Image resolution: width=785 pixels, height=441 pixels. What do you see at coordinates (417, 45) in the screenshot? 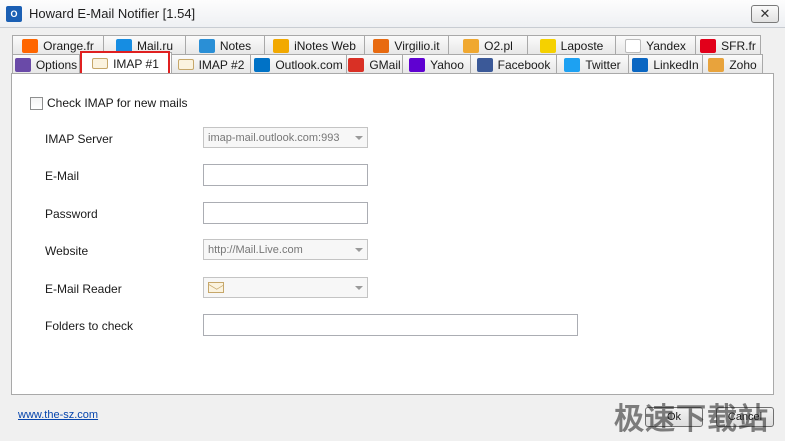
I see `tab-label: Virgilio.it` at bounding box center [417, 45].